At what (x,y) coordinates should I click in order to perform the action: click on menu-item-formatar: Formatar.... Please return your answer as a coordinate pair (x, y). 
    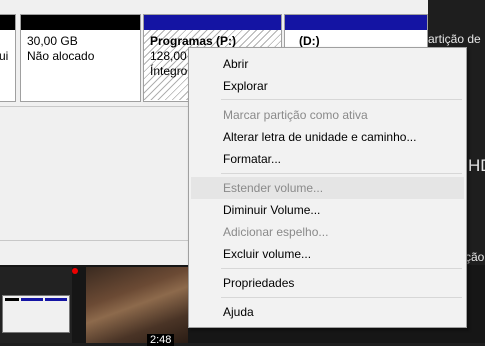
    Looking at the image, I should click on (327, 159).